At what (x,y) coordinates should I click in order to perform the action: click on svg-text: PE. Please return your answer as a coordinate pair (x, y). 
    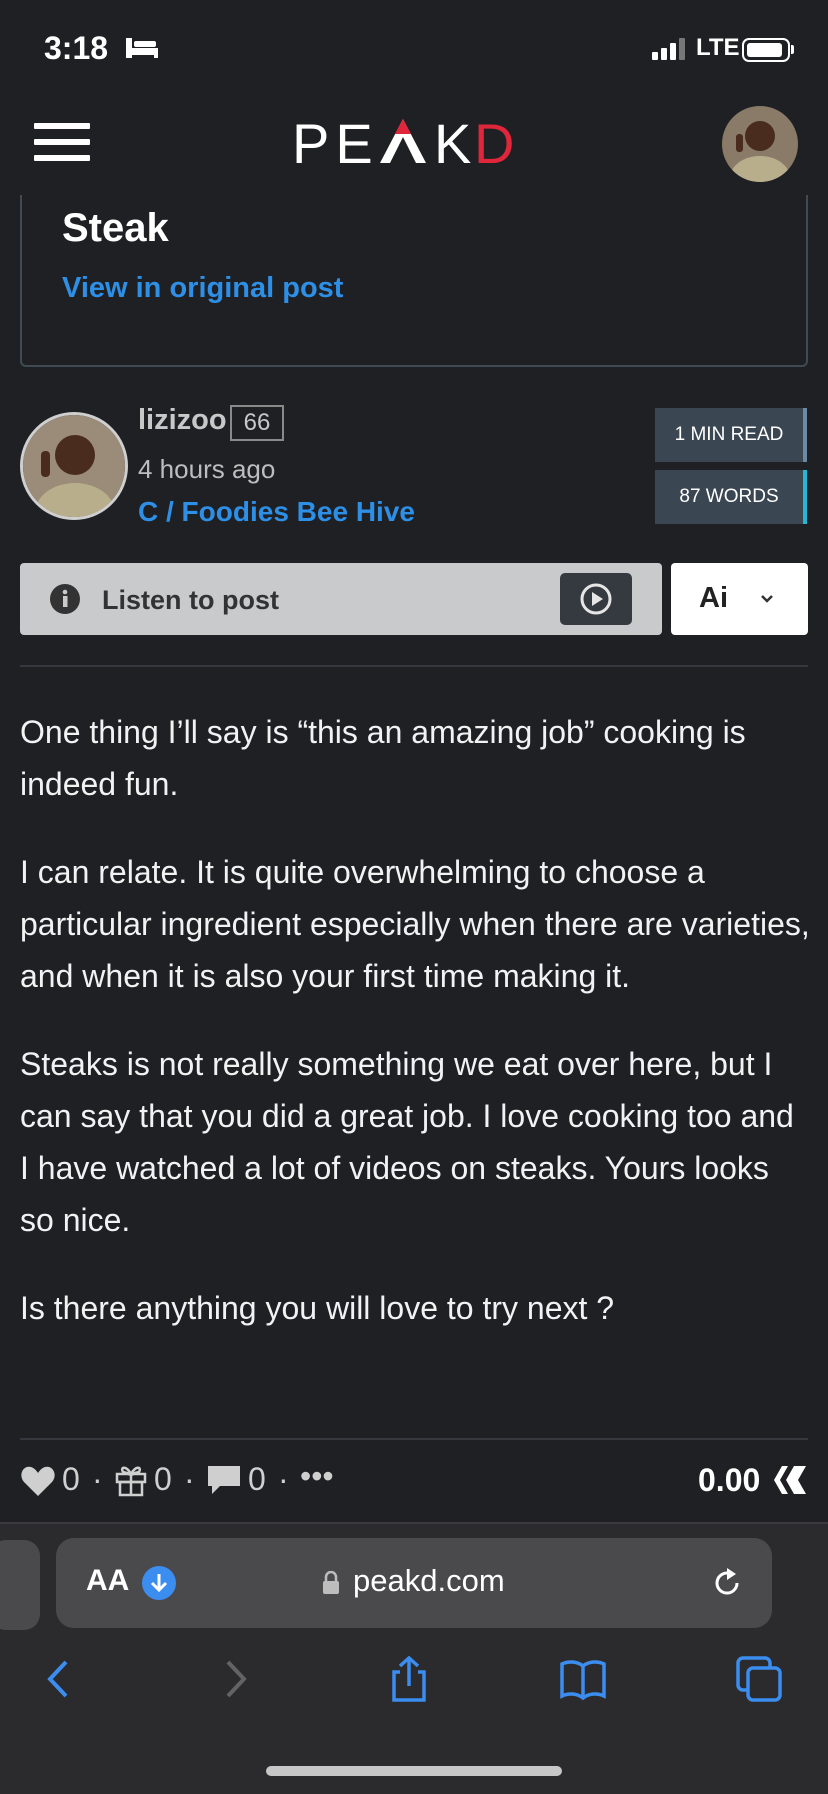
    Looking at the image, I should click on (335, 143).